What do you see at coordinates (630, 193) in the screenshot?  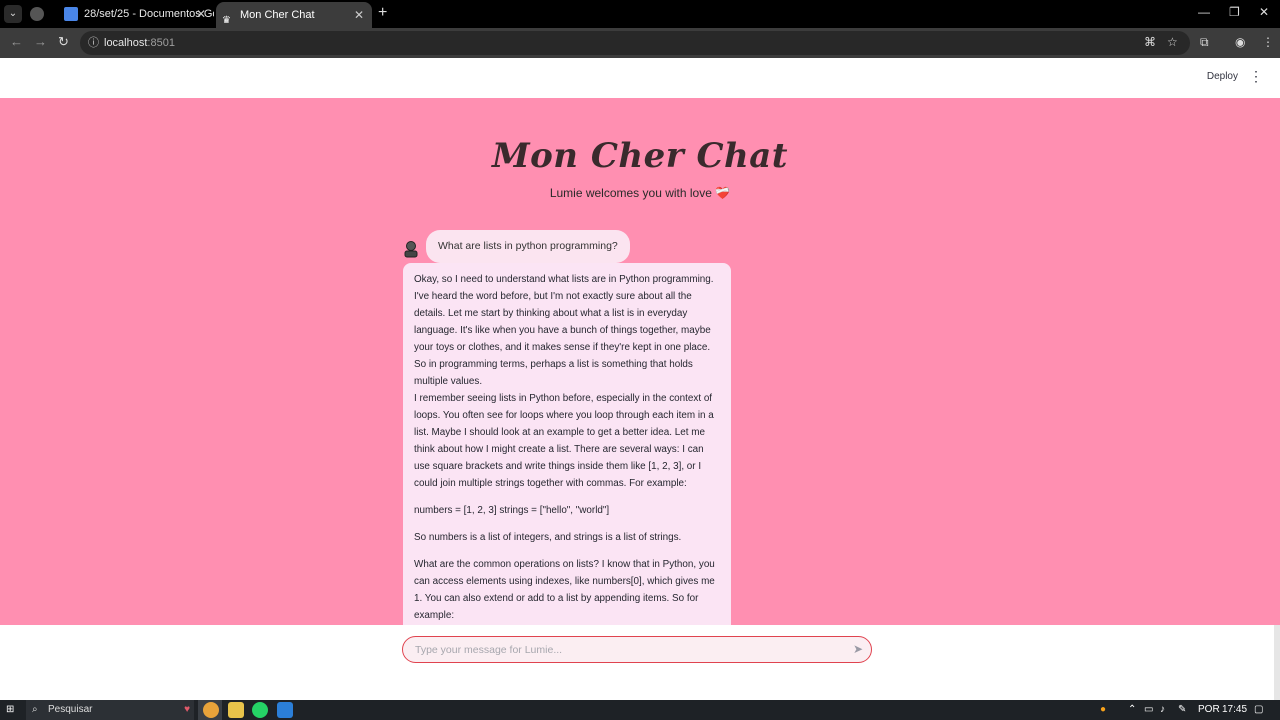 I see `subtitle-text: Lumie welcomes you with love` at bounding box center [630, 193].